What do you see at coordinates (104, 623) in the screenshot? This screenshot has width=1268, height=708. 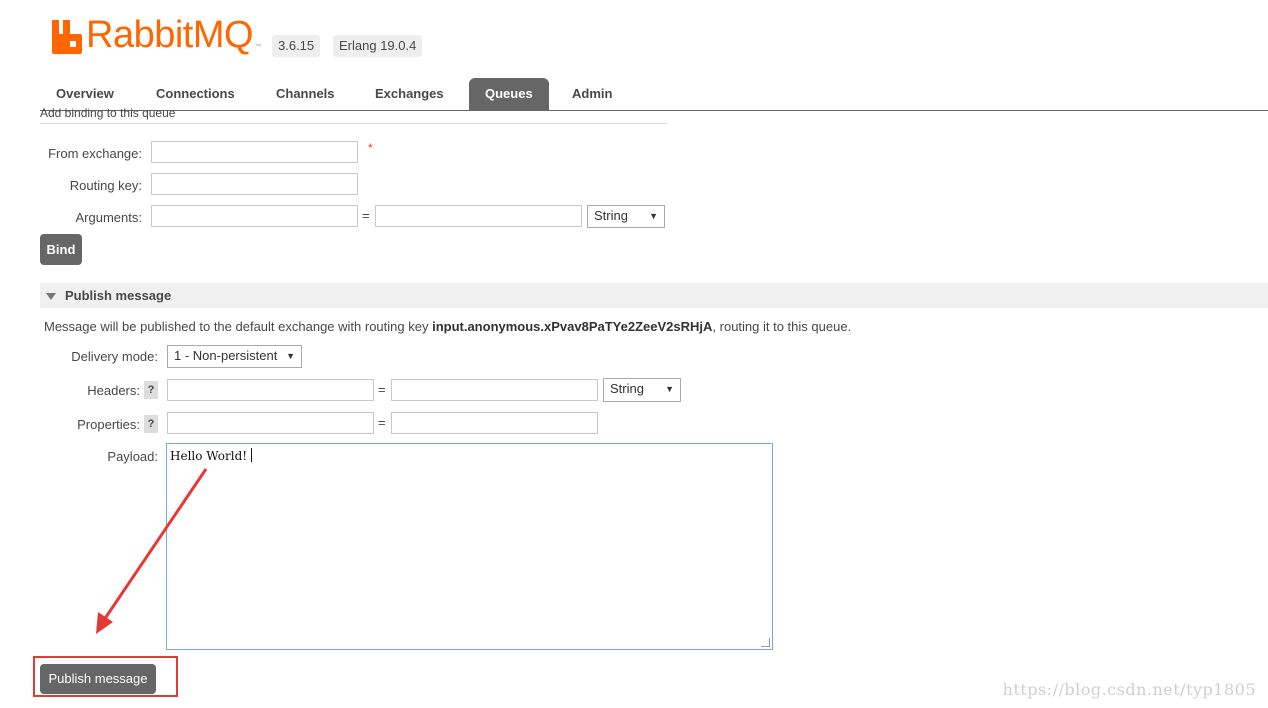 I see `annotation-arrow-head` at bounding box center [104, 623].